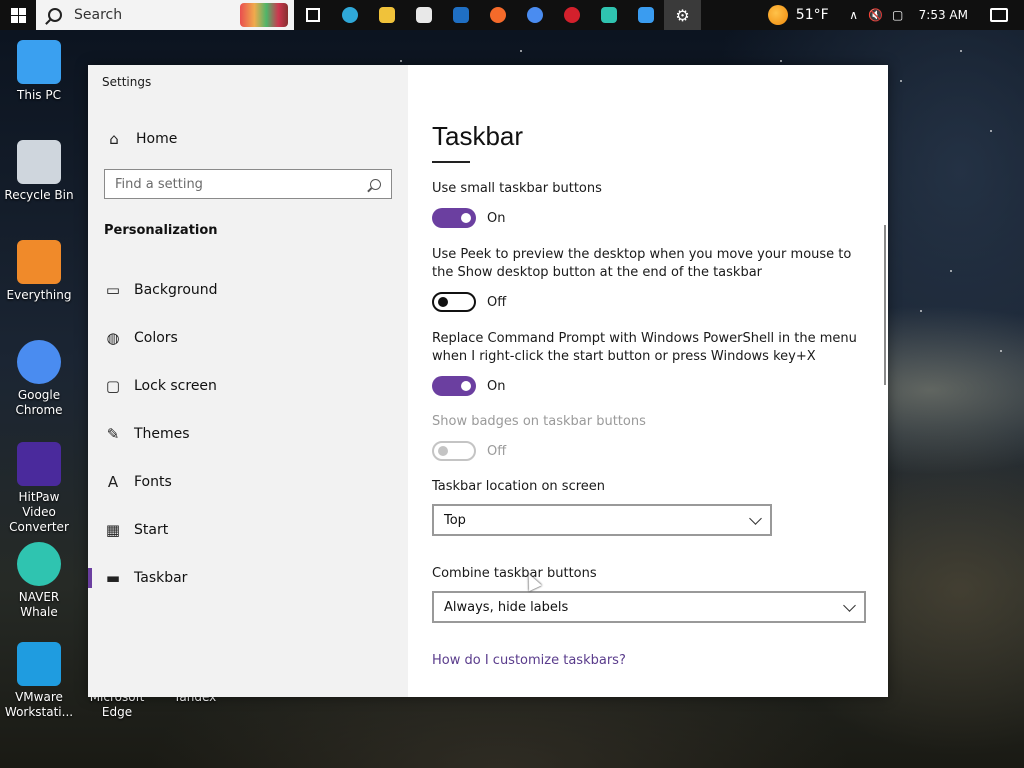 Image resolution: width=1024 pixels, height=768 pixels. Describe the element at coordinates (161, 578) in the screenshot. I see `sidebar-item-label: Taskbar` at that location.